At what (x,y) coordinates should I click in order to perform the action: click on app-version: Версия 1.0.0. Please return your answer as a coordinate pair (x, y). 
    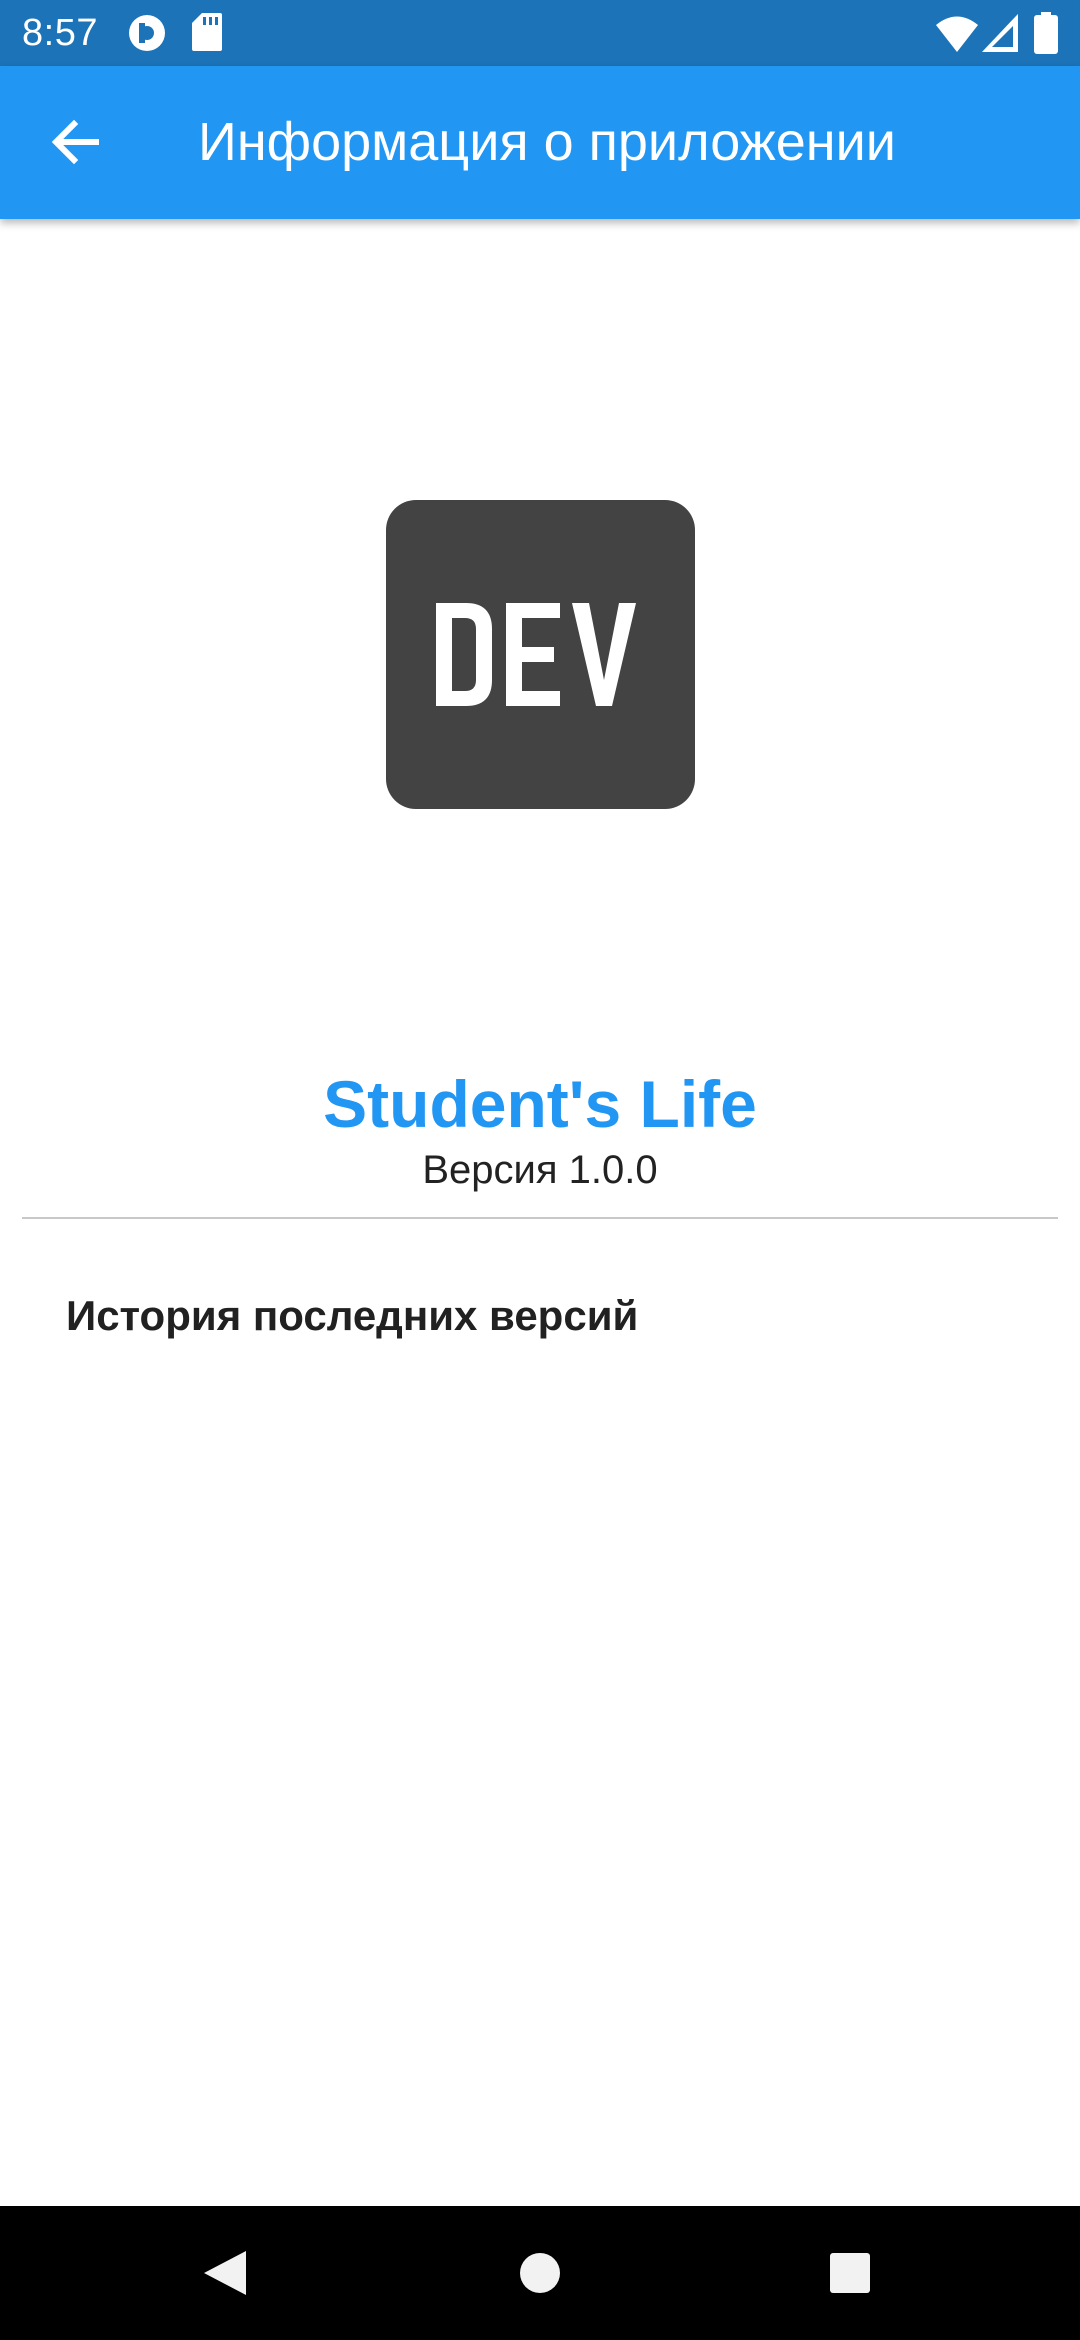
    Looking at the image, I should click on (540, 1170).